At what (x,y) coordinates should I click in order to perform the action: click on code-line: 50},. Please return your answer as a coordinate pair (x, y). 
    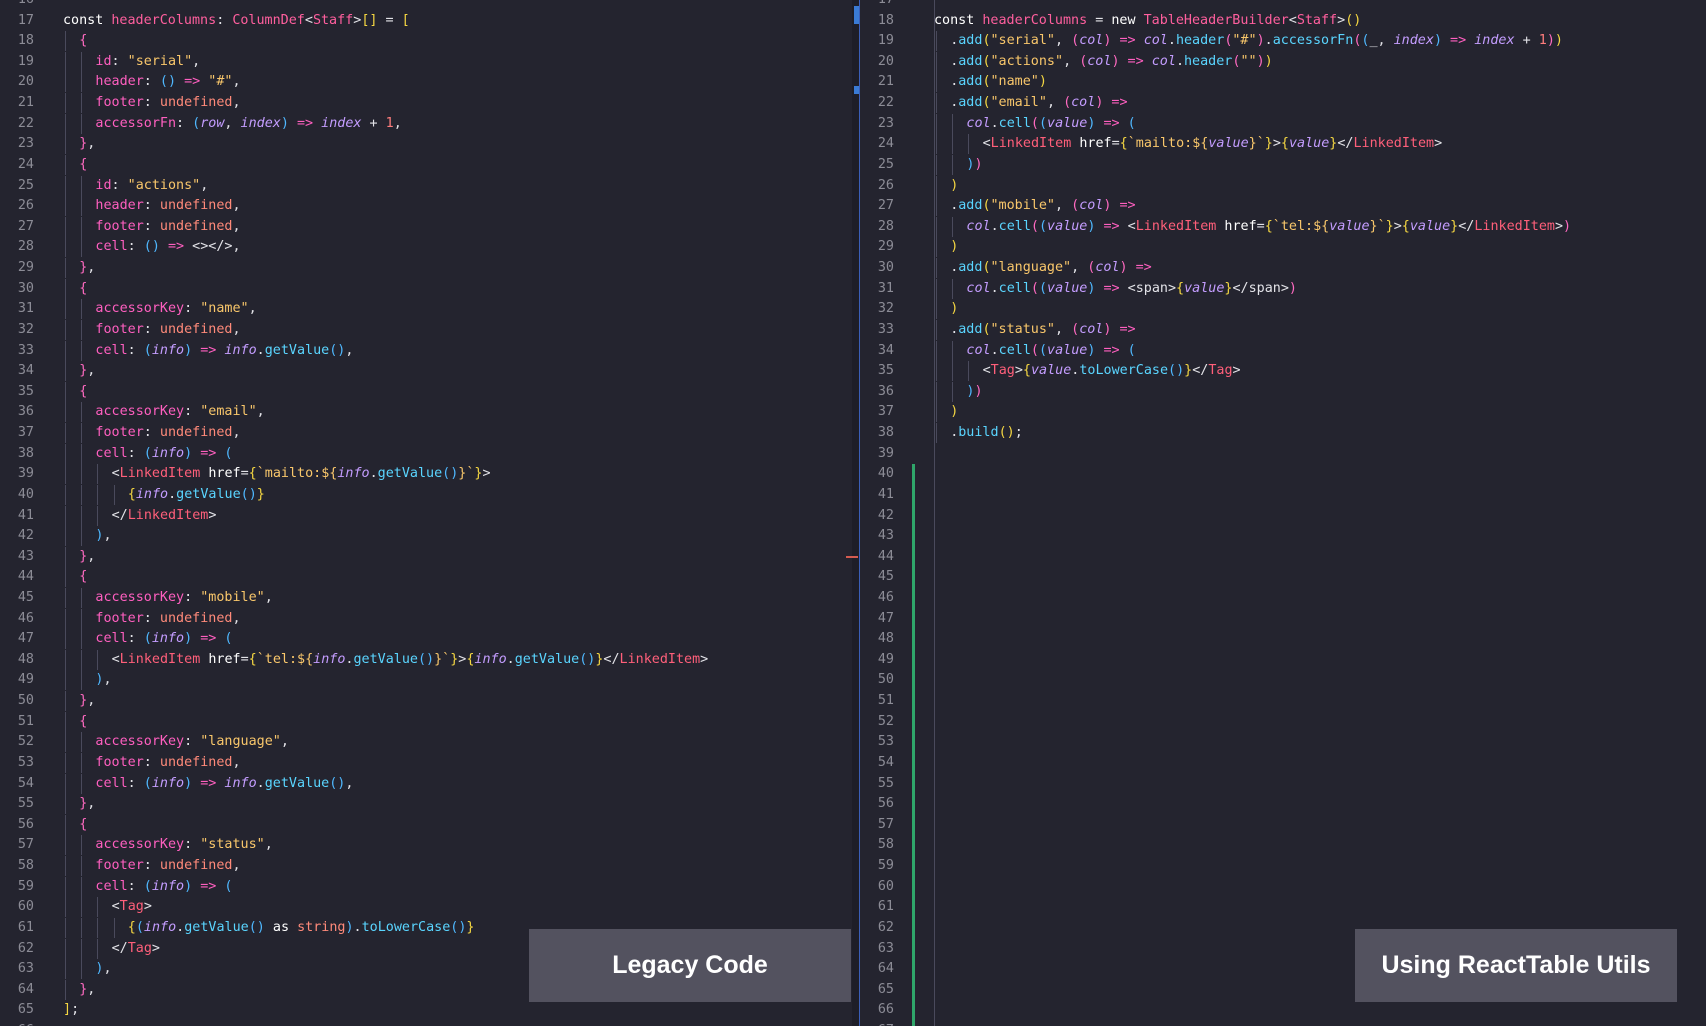
    Looking at the image, I should click on (422, 701).